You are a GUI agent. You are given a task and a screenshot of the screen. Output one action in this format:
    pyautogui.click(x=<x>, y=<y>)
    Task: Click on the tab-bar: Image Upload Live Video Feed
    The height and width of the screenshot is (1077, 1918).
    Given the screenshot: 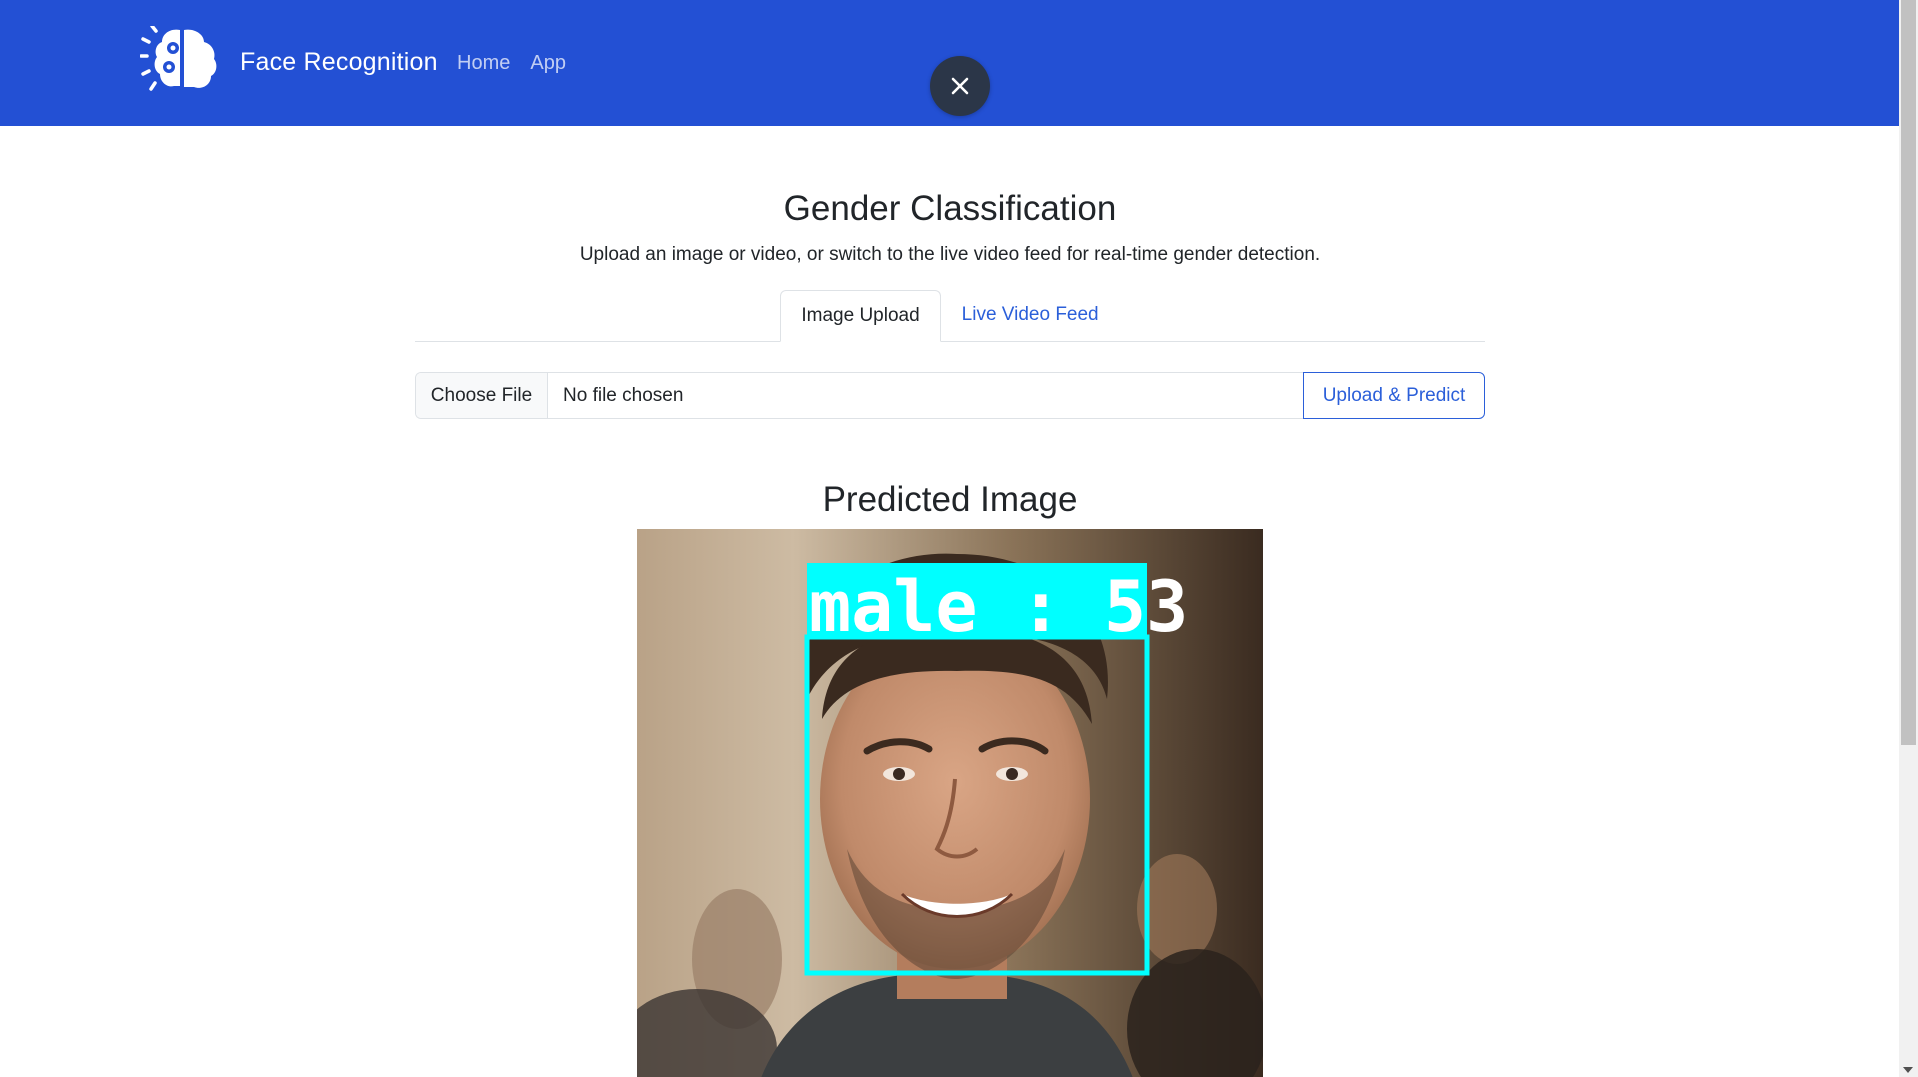 What is the action you would take?
    pyautogui.click(x=950, y=316)
    